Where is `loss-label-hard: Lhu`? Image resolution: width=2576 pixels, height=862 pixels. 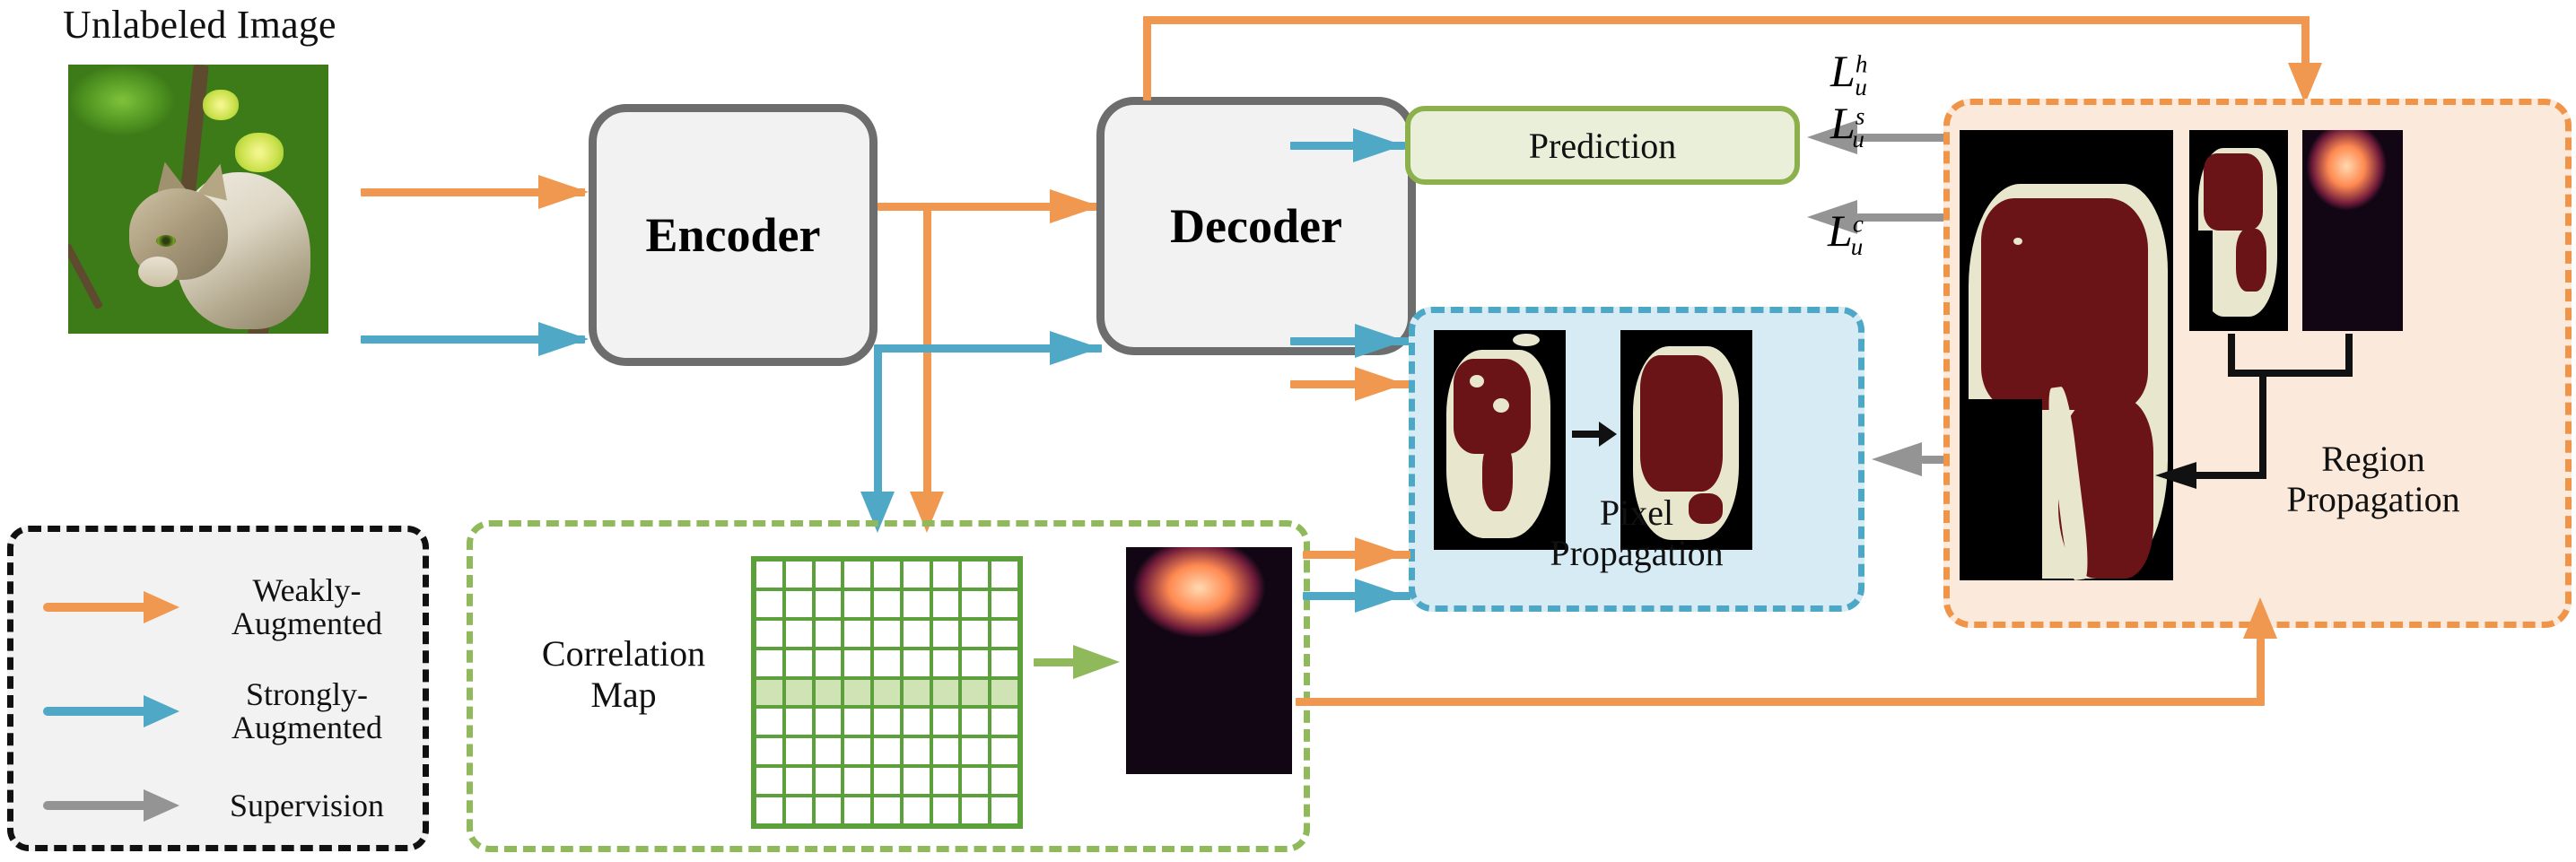 loss-label-hard: Lhu is located at coordinates (1848, 73).